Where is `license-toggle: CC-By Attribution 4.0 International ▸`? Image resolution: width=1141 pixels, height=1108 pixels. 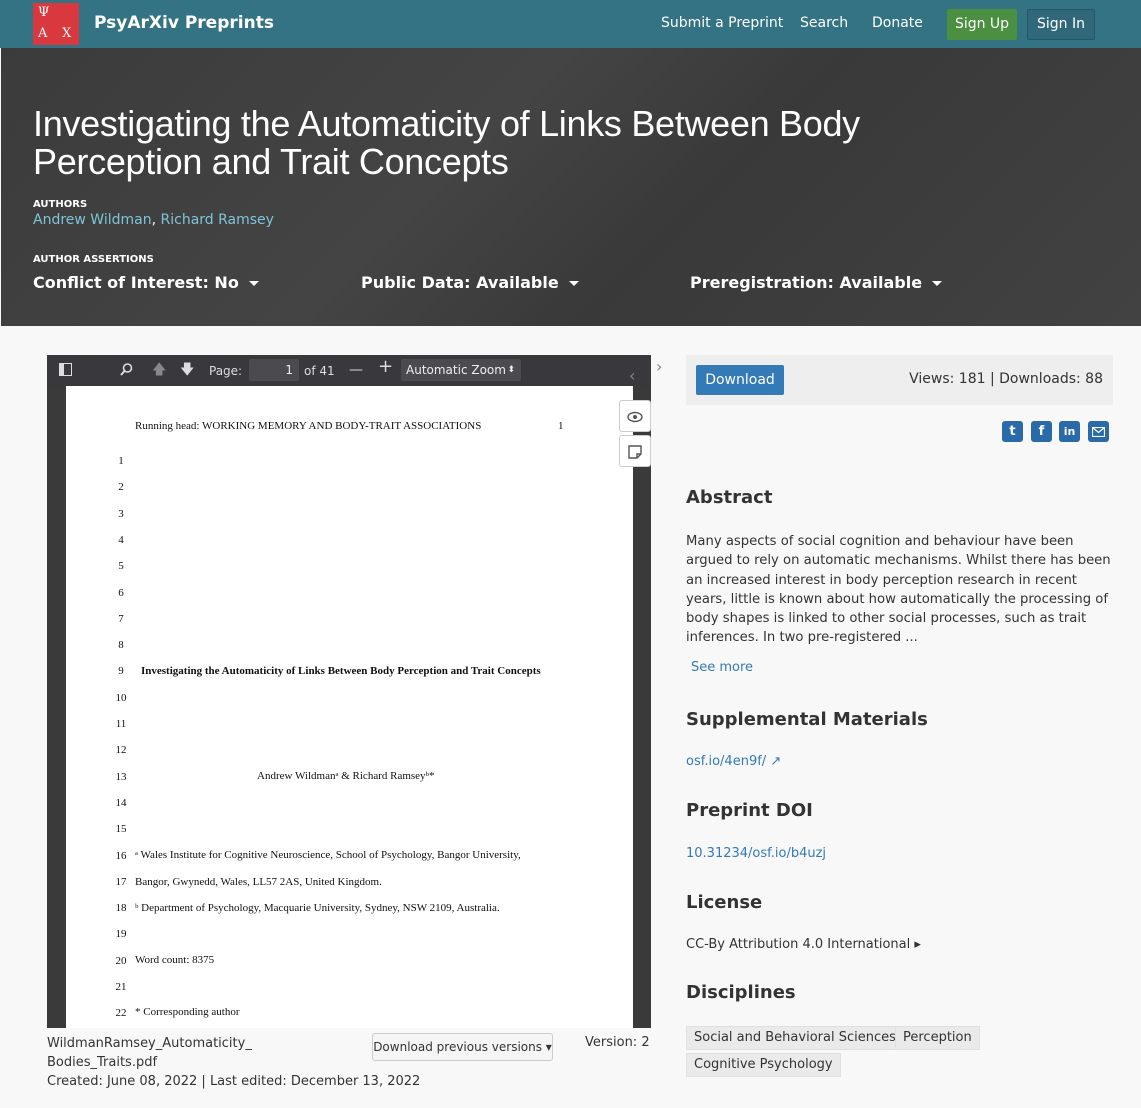
license-toggle: CC-By Attribution 4.0 International ▸ is located at coordinates (803, 944).